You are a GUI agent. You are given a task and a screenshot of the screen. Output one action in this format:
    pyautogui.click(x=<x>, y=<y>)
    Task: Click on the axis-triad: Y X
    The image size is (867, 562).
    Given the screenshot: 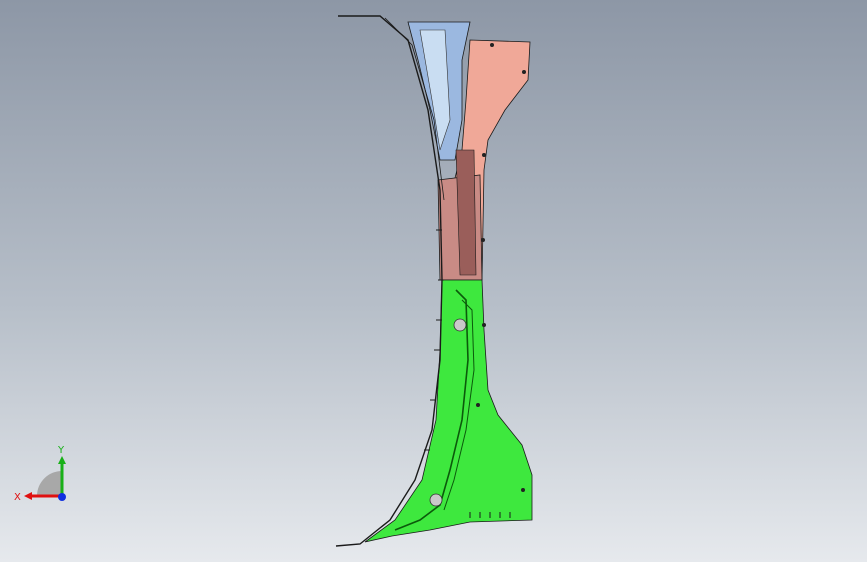 What is the action you would take?
    pyautogui.click(x=40, y=474)
    